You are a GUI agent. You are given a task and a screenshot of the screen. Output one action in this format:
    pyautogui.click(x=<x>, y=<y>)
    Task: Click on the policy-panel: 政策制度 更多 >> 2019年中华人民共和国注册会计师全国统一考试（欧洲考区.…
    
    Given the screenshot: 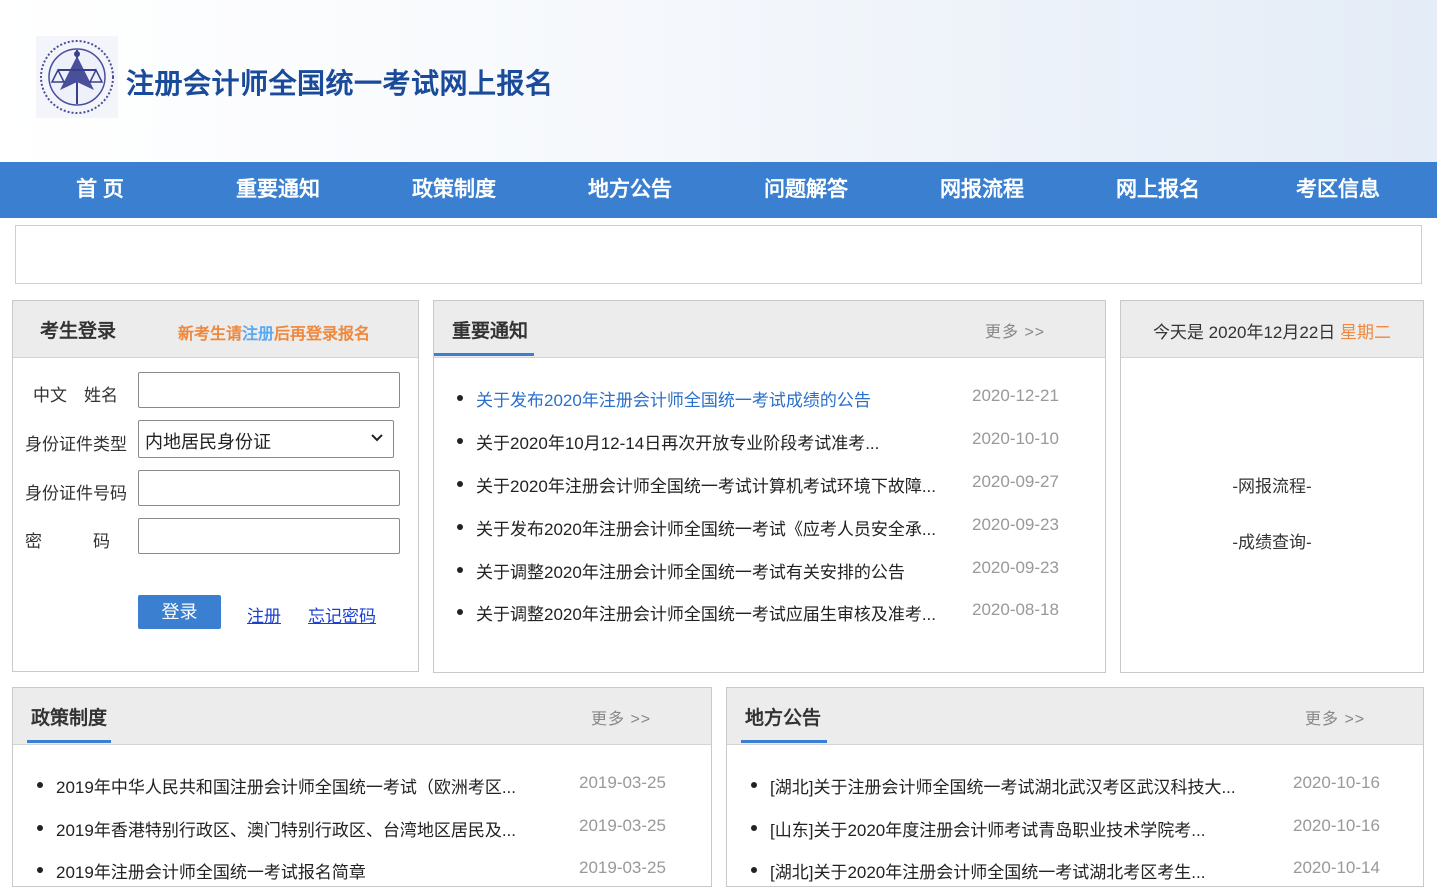 What is the action you would take?
    pyautogui.click(x=362, y=787)
    